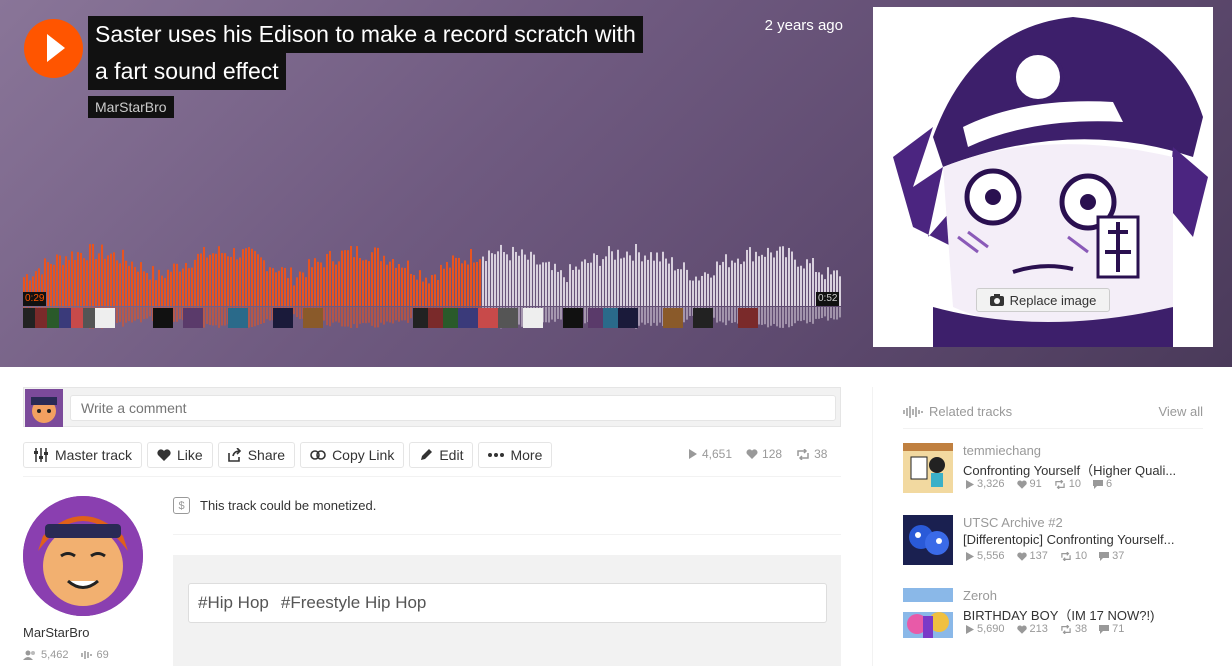  Describe the element at coordinates (56, 632) in the screenshot. I see `uploader-name: MarStarBro` at that location.